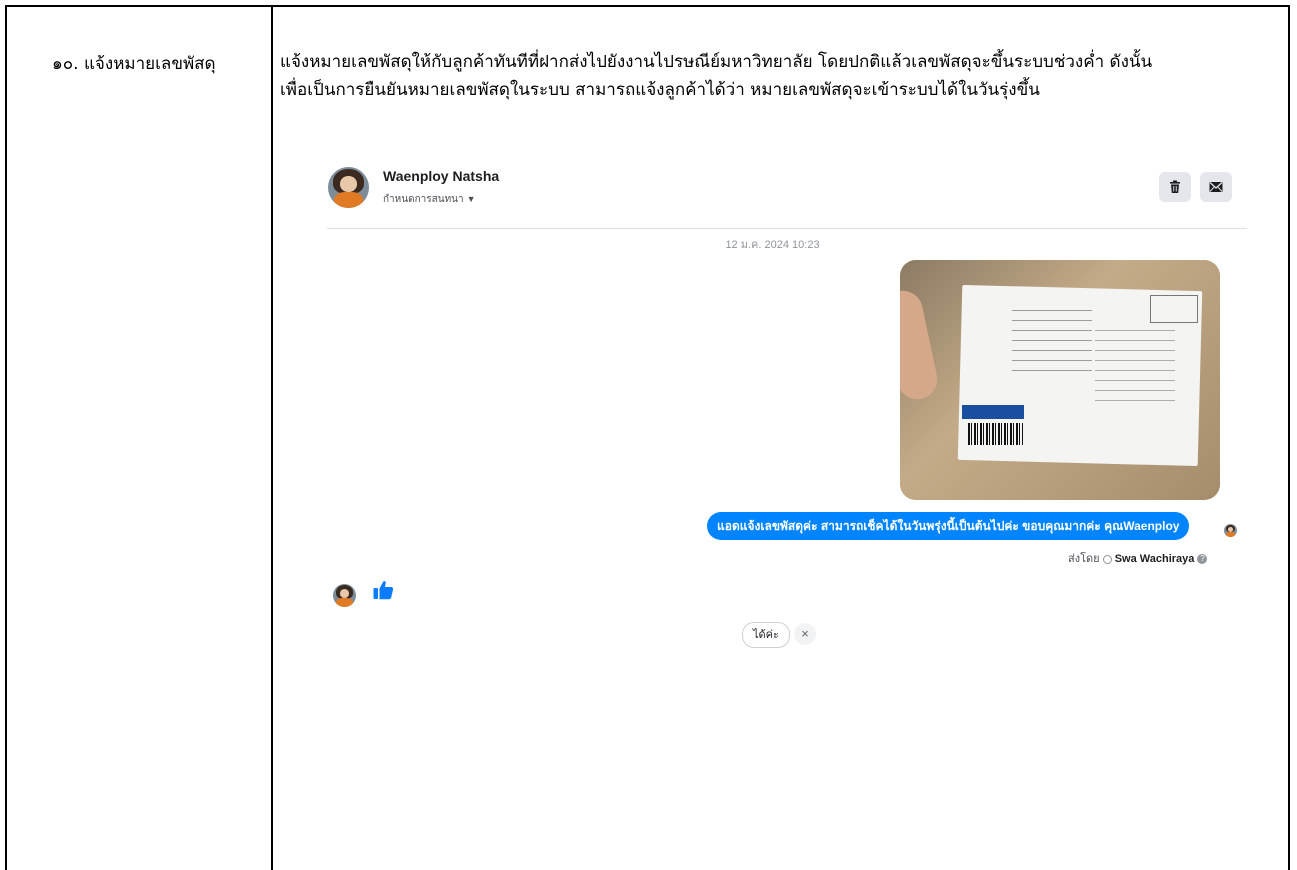  Describe the element at coordinates (1107, 559) in the screenshot. I see `page-icon` at that location.